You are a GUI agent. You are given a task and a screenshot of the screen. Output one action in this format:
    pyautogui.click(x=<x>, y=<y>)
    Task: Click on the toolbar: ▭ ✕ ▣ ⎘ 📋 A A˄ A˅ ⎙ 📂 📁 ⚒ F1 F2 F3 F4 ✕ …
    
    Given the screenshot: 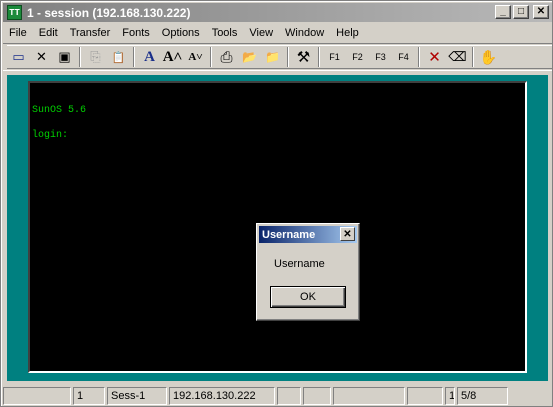 What is the action you would take?
    pyautogui.click(x=277, y=57)
    